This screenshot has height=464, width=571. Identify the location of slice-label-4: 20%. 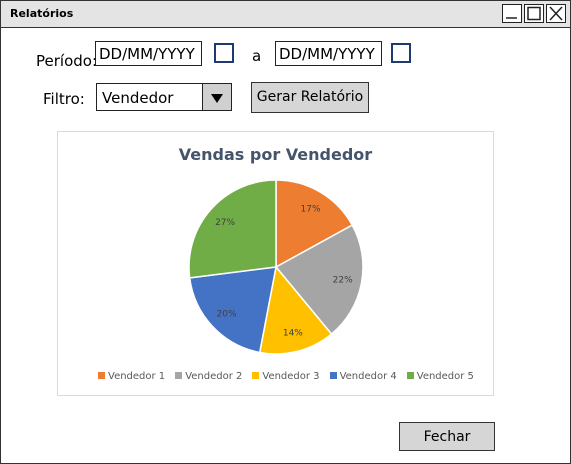
(227, 314).